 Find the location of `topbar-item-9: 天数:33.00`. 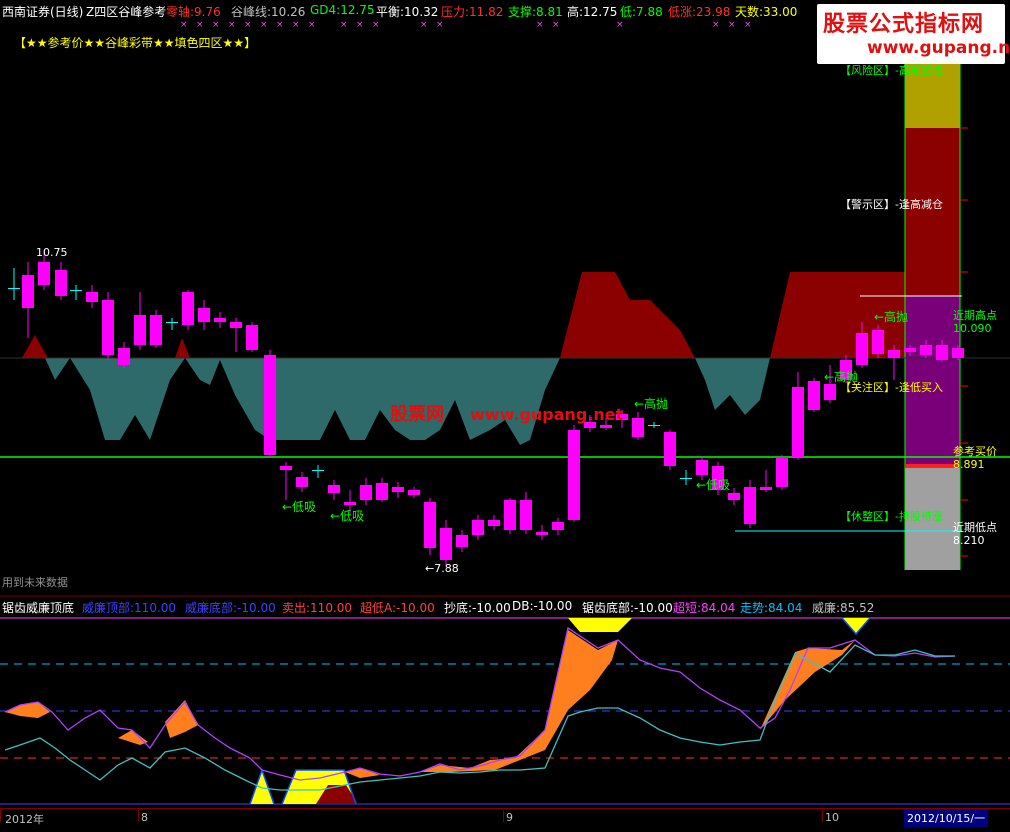

topbar-item-9: 天数:33.00 is located at coordinates (766, 11).